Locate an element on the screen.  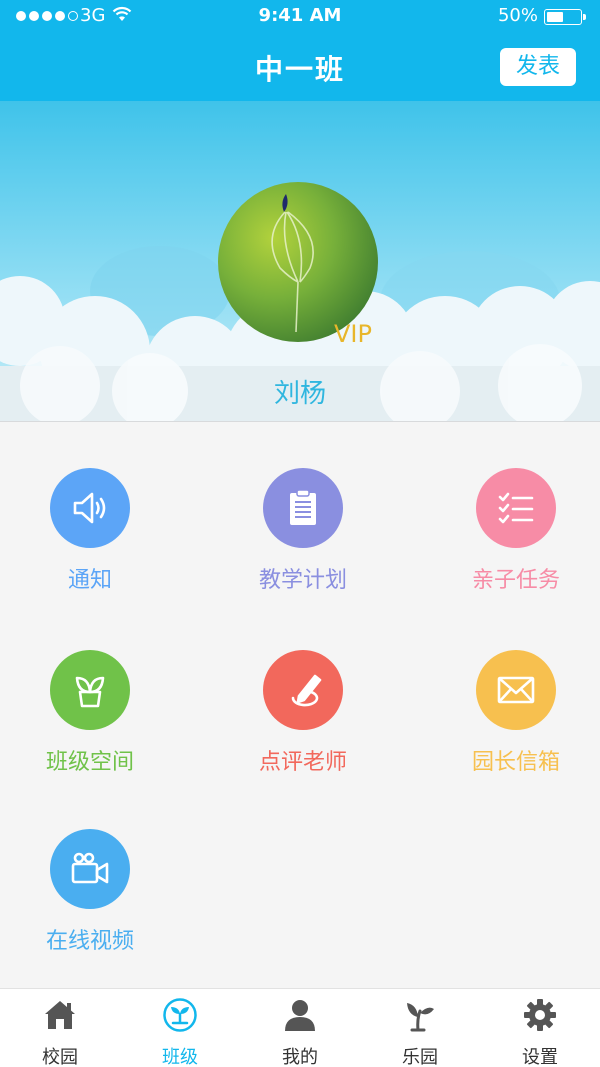
menu-item-parent-child-task: 亲子任务 is located at coordinates (516, 531).